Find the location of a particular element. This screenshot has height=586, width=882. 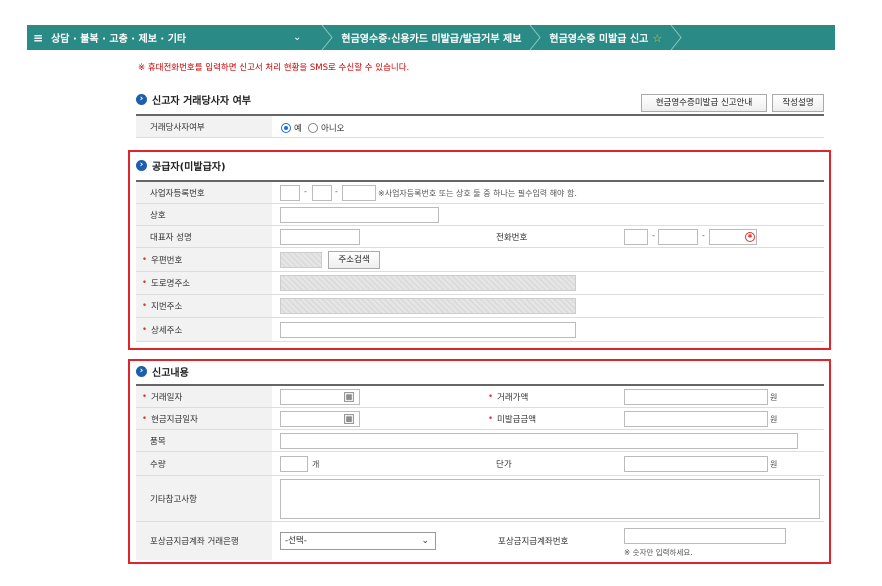

qty-input is located at coordinates (294, 464).